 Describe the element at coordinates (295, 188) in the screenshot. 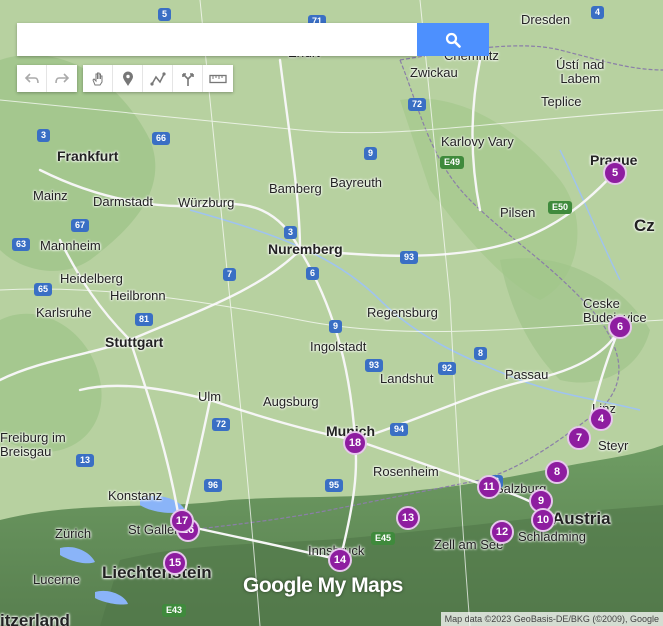

I see `city-label: Bamberg` at that location.